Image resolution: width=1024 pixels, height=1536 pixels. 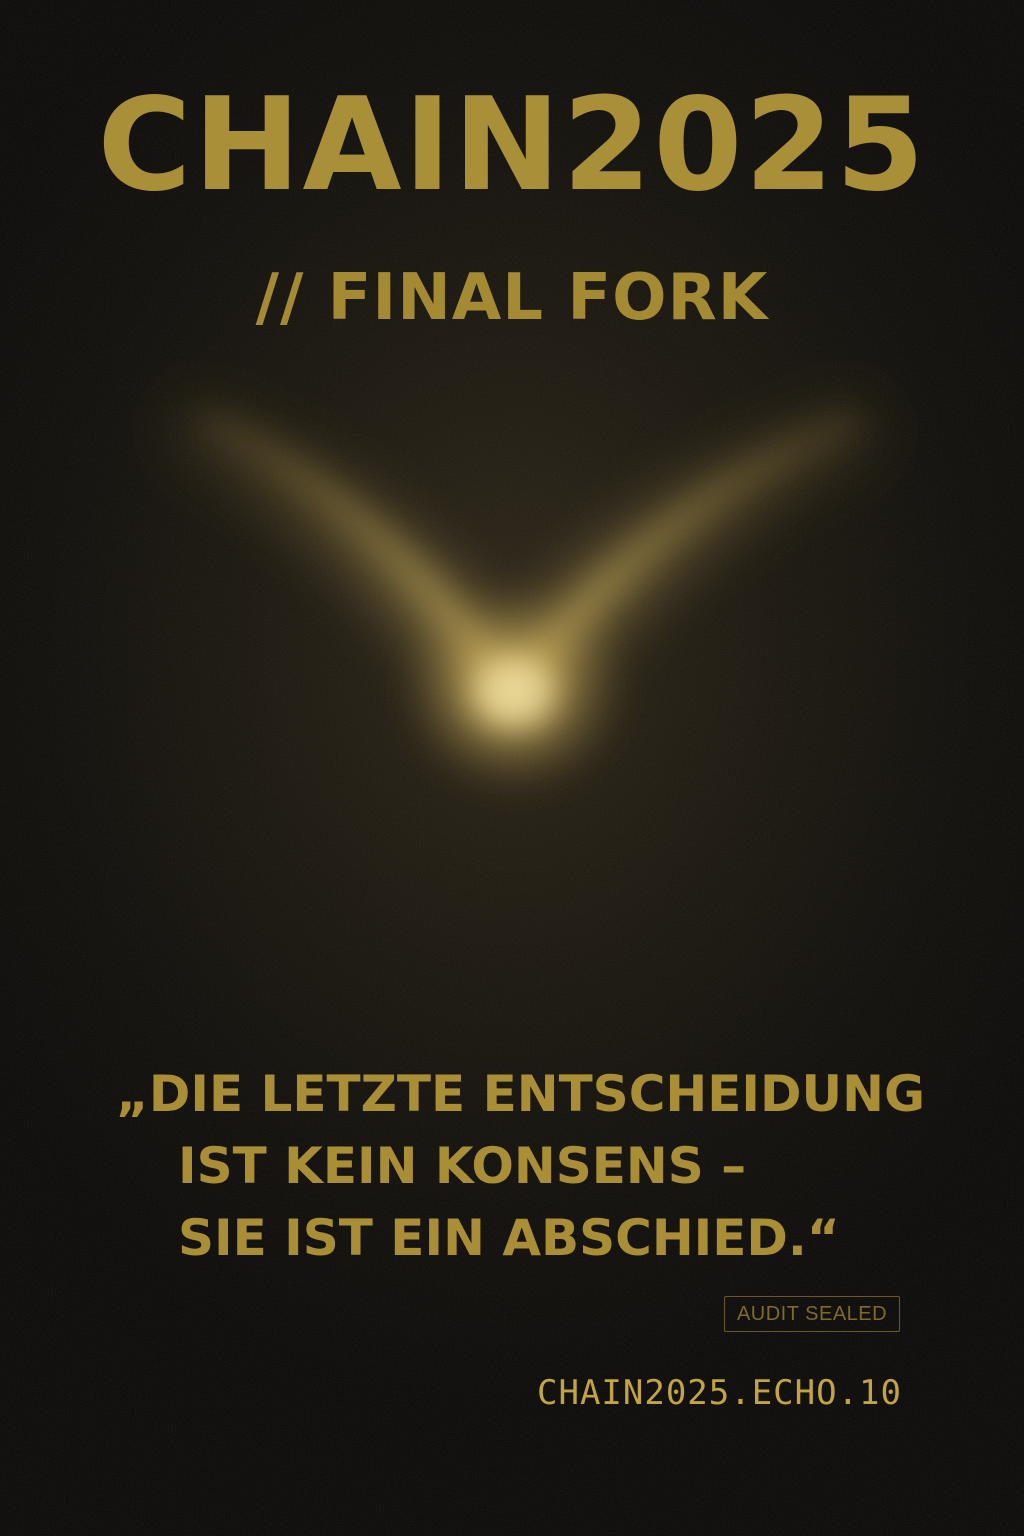 What do you see at coordinates (812, 1314) in the screenshot?
I see `audit-sealed-badge: AUDIT SEALED` at bounding box center [812, 1314].